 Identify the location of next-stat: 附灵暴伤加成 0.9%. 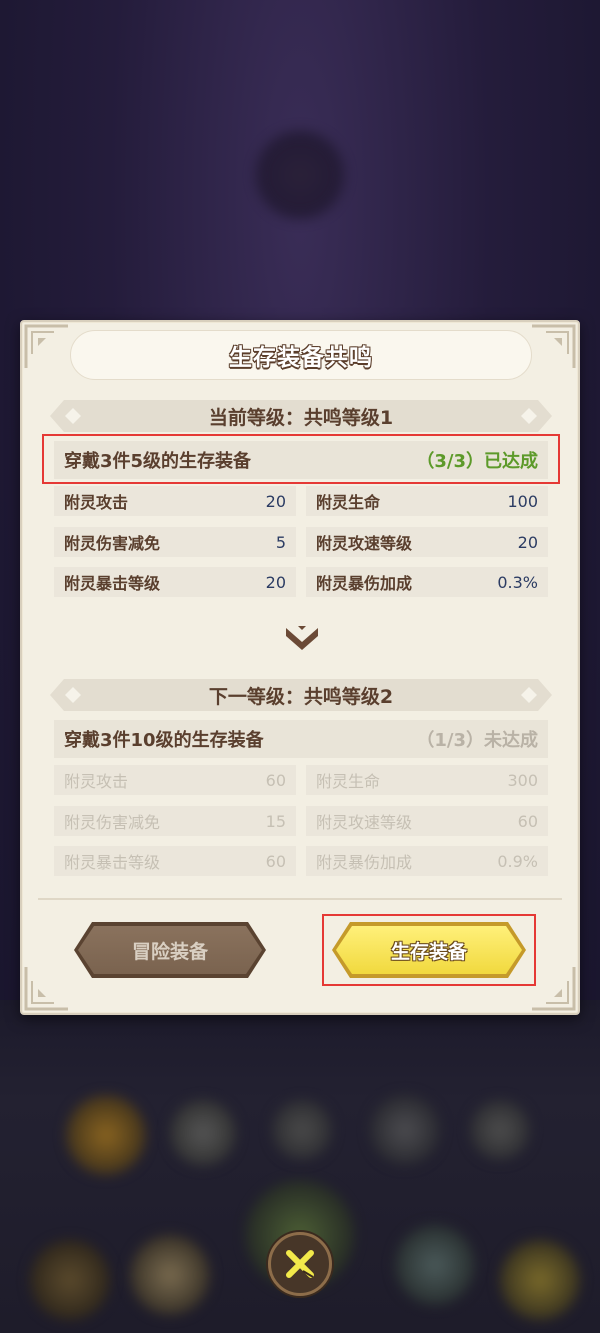
(427, 861).